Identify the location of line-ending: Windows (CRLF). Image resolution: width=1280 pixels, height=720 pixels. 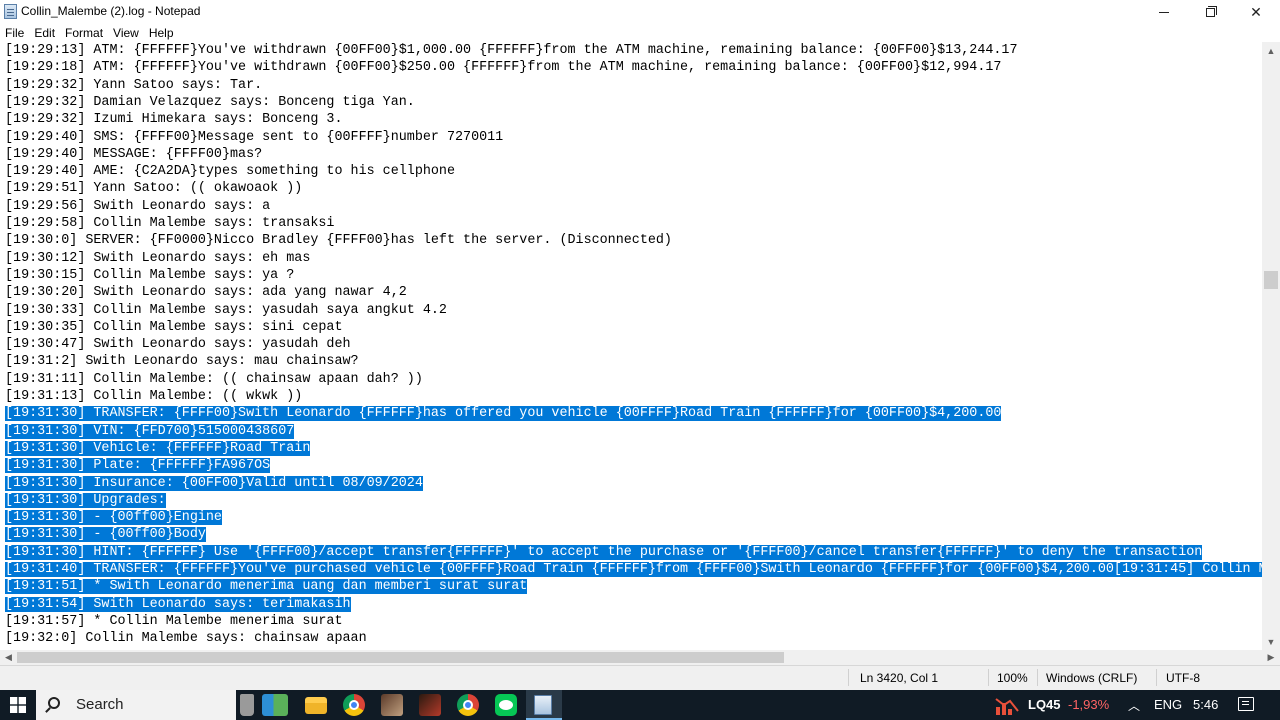
(1092, 678).